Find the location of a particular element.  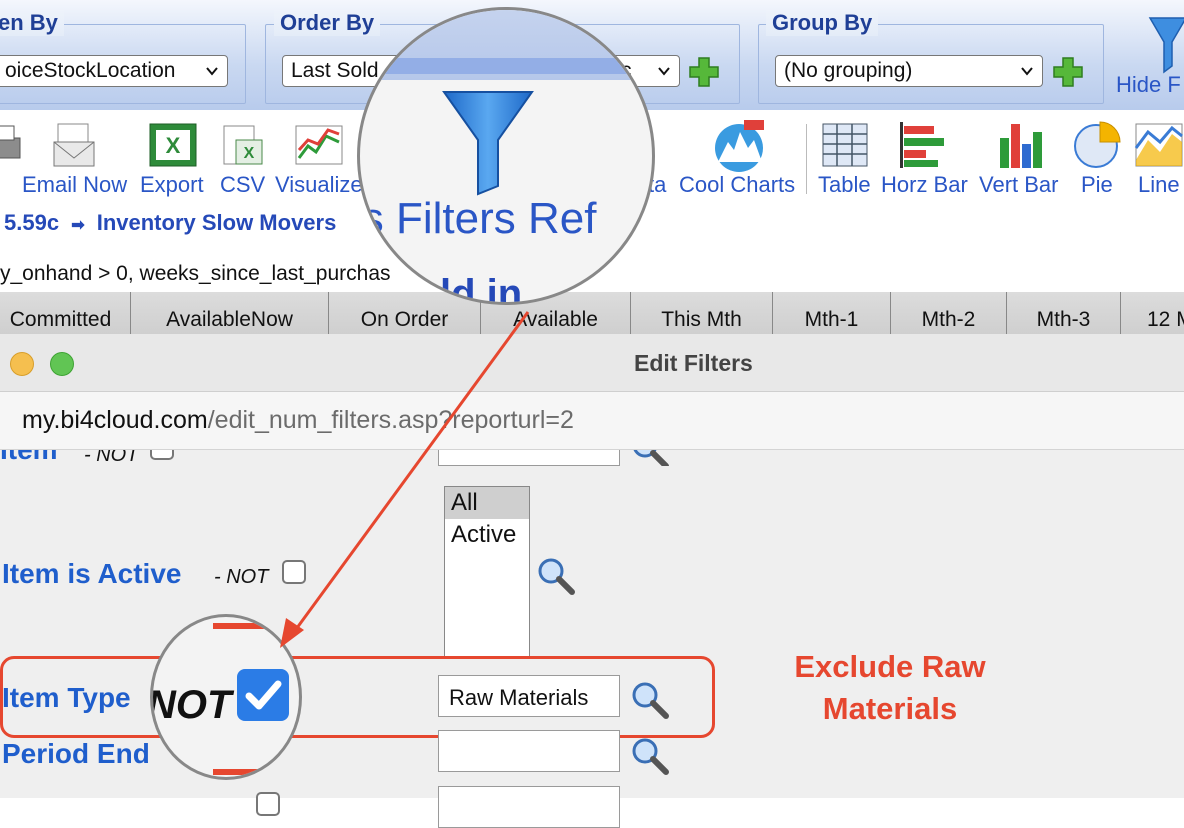

window-titlebar: Edit Filters is located at coordinates (592, 363).